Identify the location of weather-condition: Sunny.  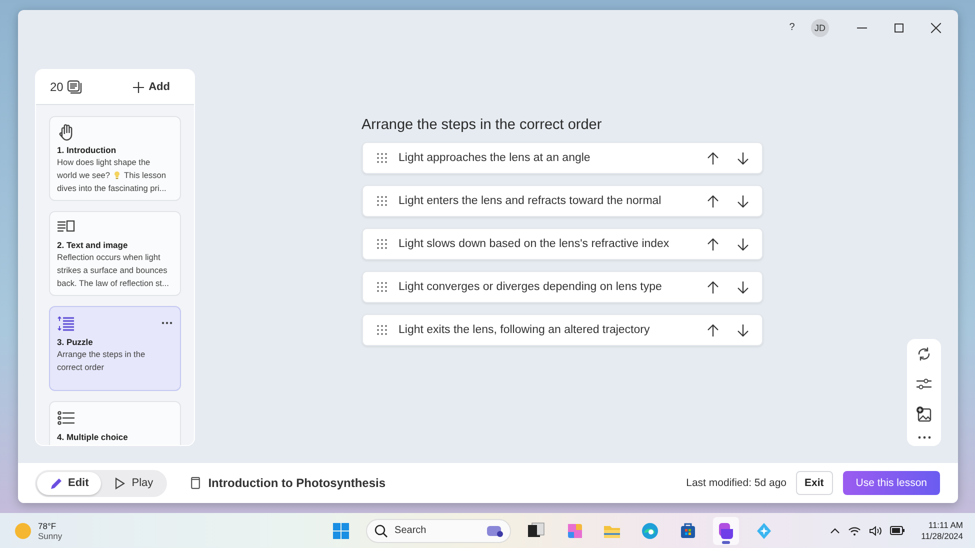
(50, 535).